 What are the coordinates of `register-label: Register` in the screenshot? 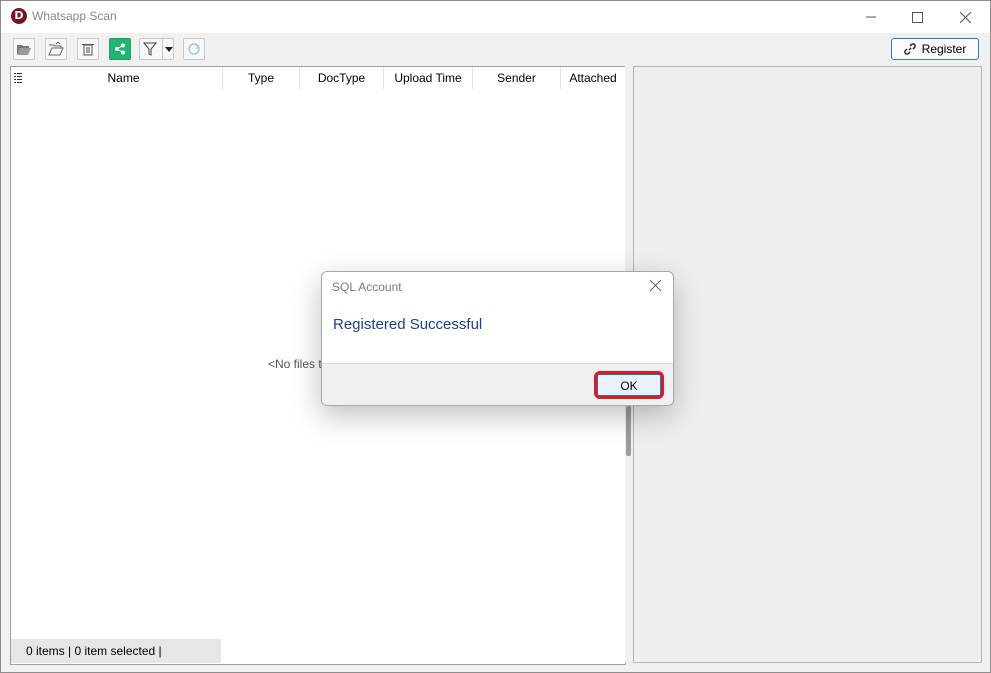 It's located at (944, 49).